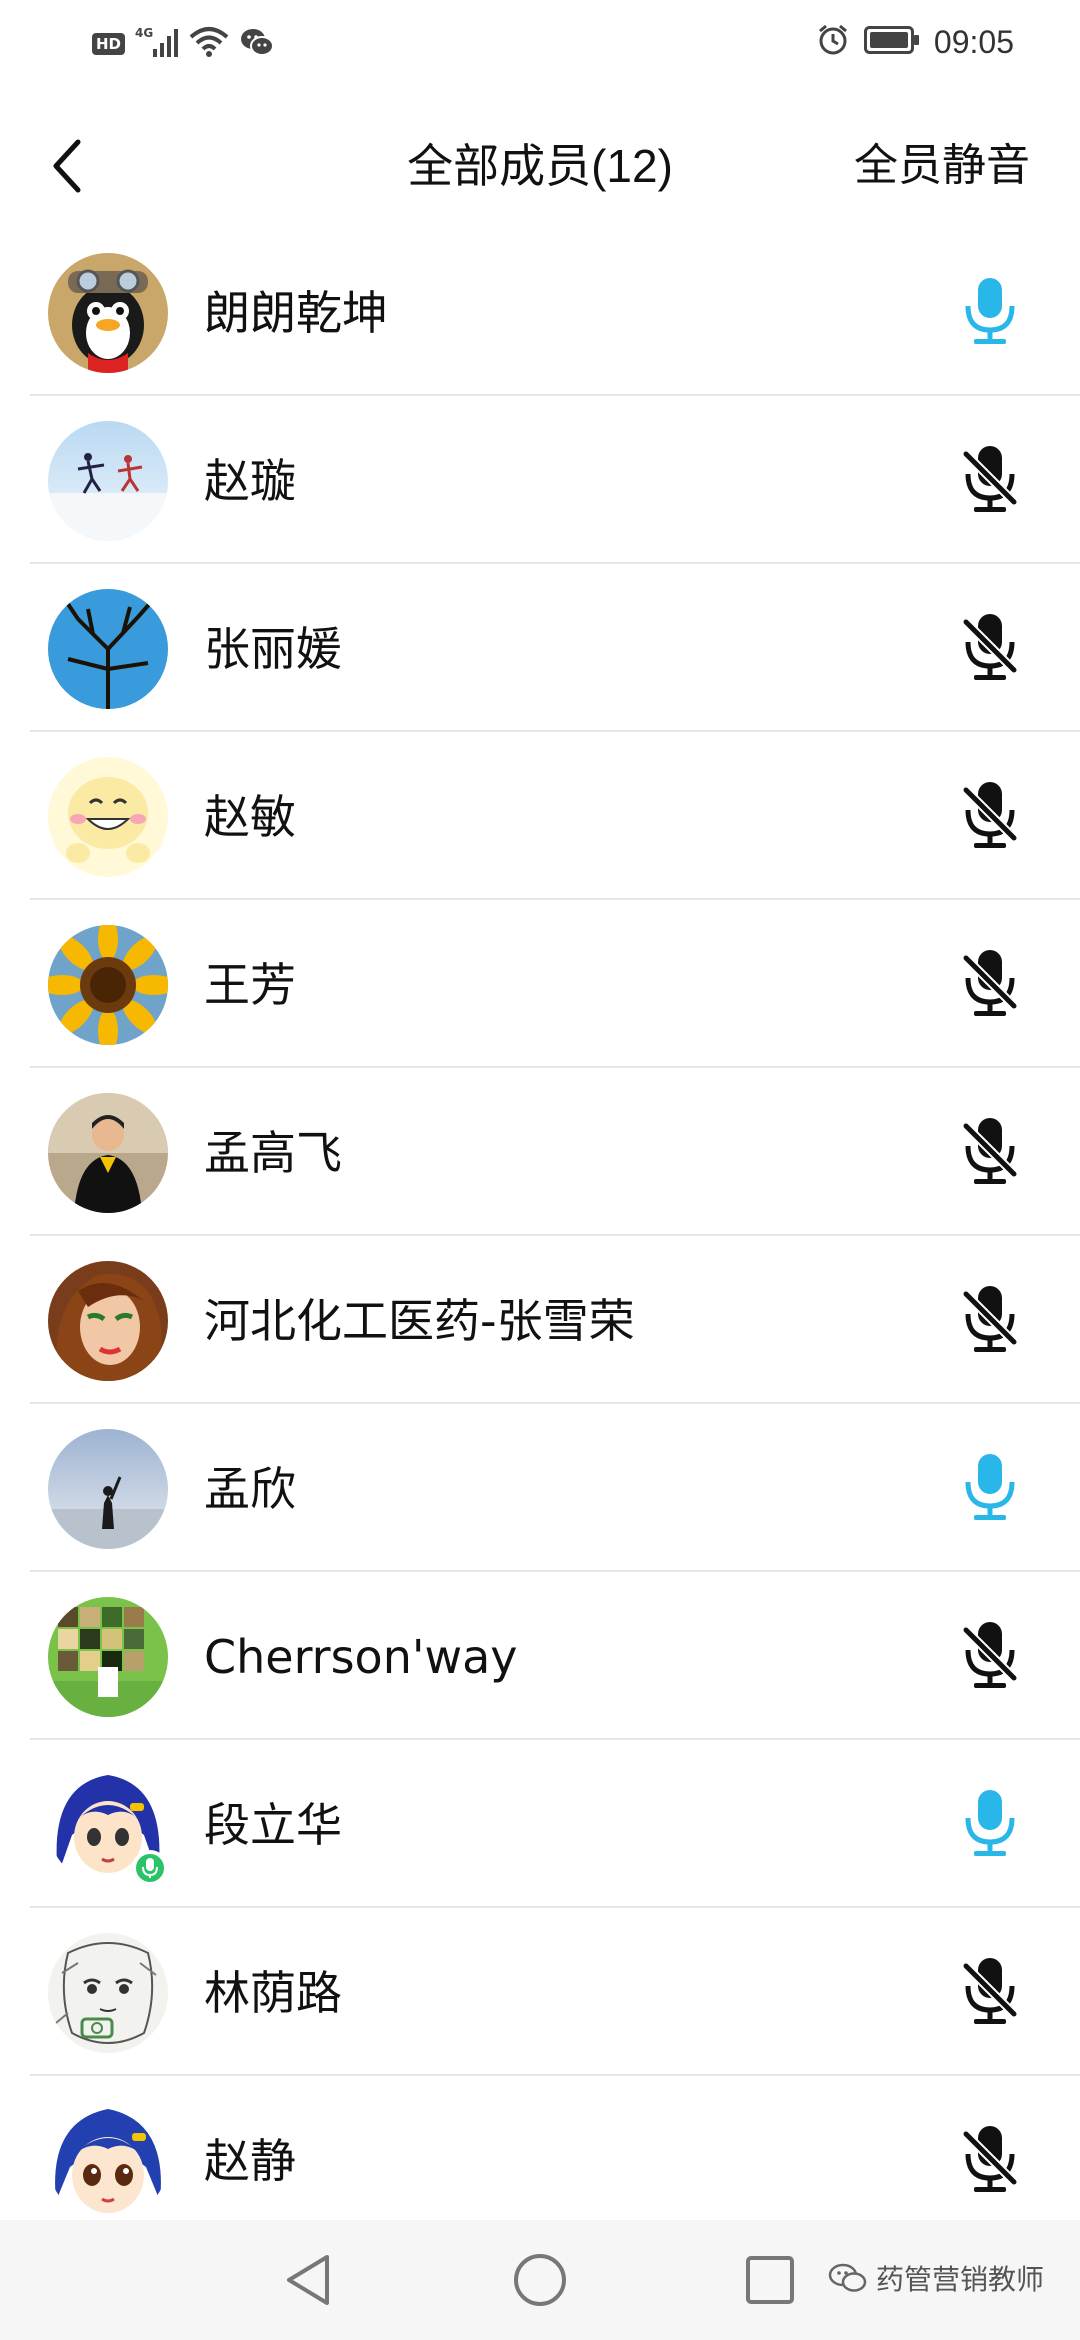 This screenshot has height=2340, width=1080. I want to click on mic-small-icon, so click(150, 1868).